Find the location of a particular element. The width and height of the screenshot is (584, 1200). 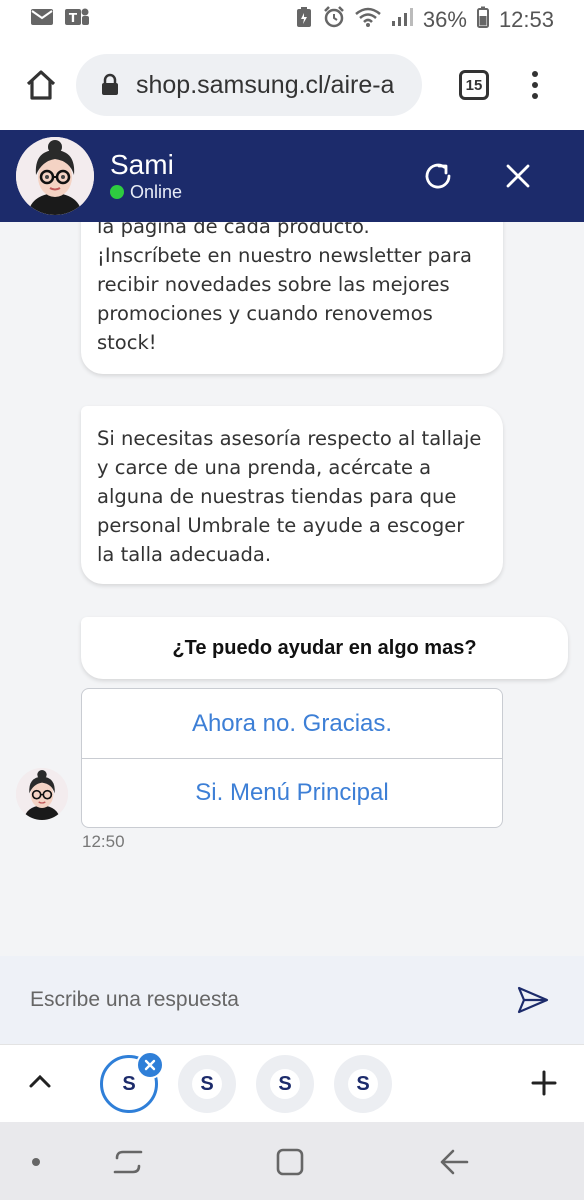

tabs-button: 15 is located at coordinates (474, 85).